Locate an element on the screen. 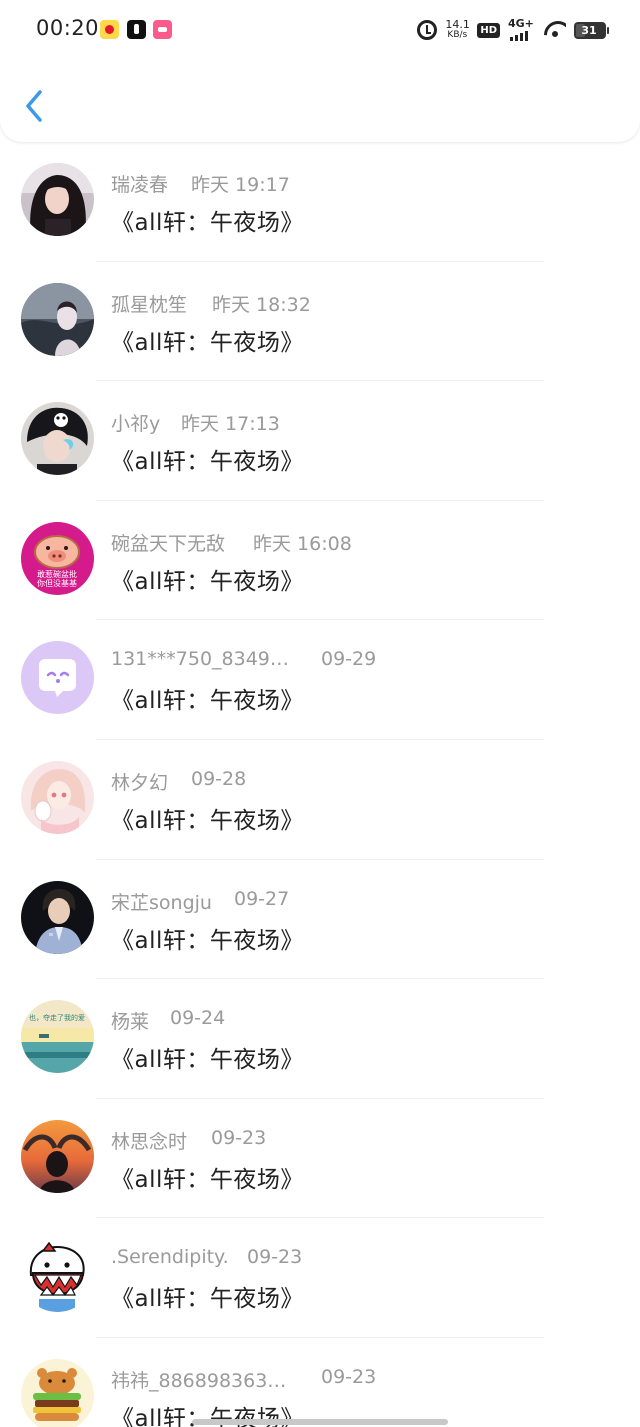 The height and width of the screenshot is (1427, 640). list-item: 林夕幻 09-28 《all轩：午夜场》 is located at coordinates (320, 800).